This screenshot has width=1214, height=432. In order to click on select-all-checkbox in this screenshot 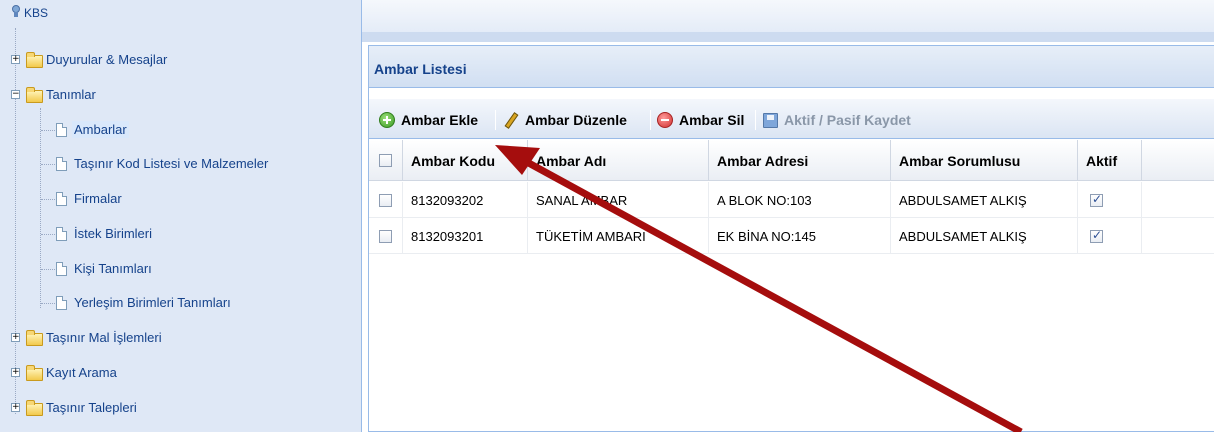, I will do `click(385, 160)`.